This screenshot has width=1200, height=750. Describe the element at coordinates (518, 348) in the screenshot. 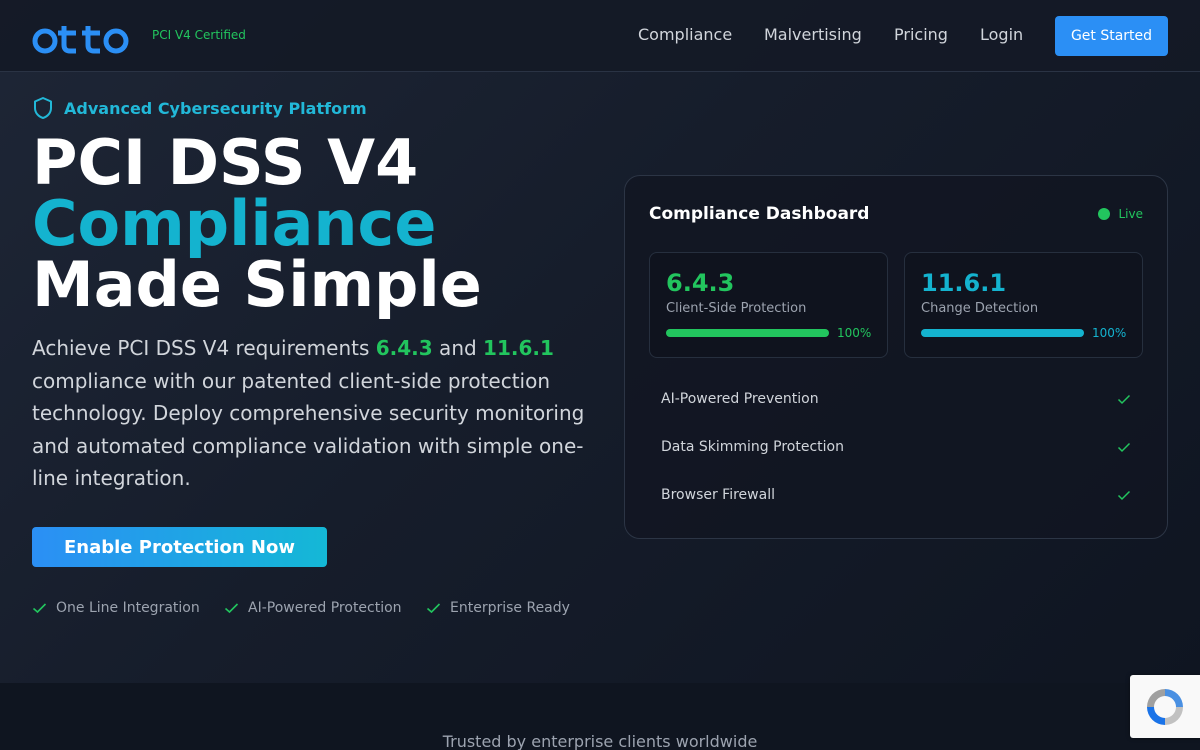

I see `requirement-11-6-1: 11.6.1` at that location.